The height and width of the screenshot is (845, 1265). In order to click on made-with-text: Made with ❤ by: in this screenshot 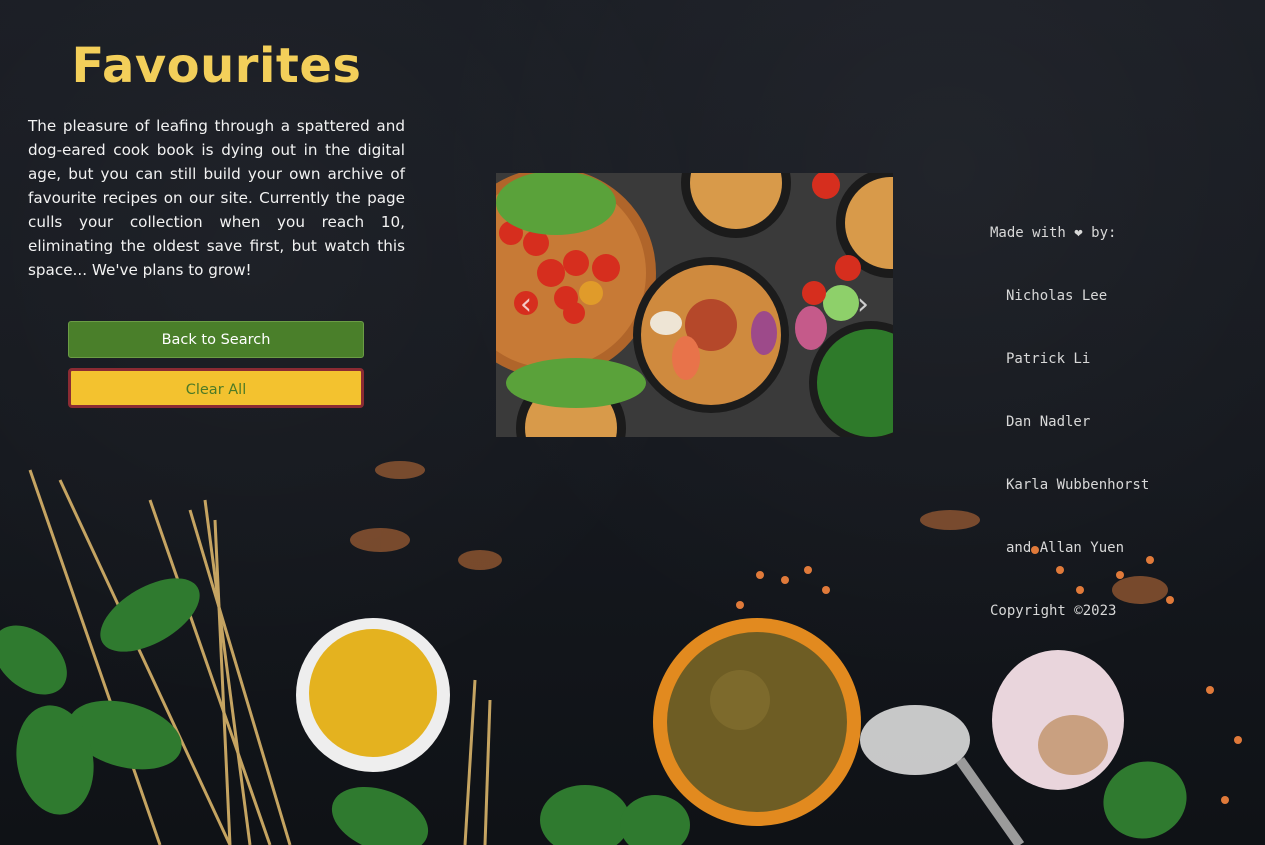, I will do `click(1053, 233)`.